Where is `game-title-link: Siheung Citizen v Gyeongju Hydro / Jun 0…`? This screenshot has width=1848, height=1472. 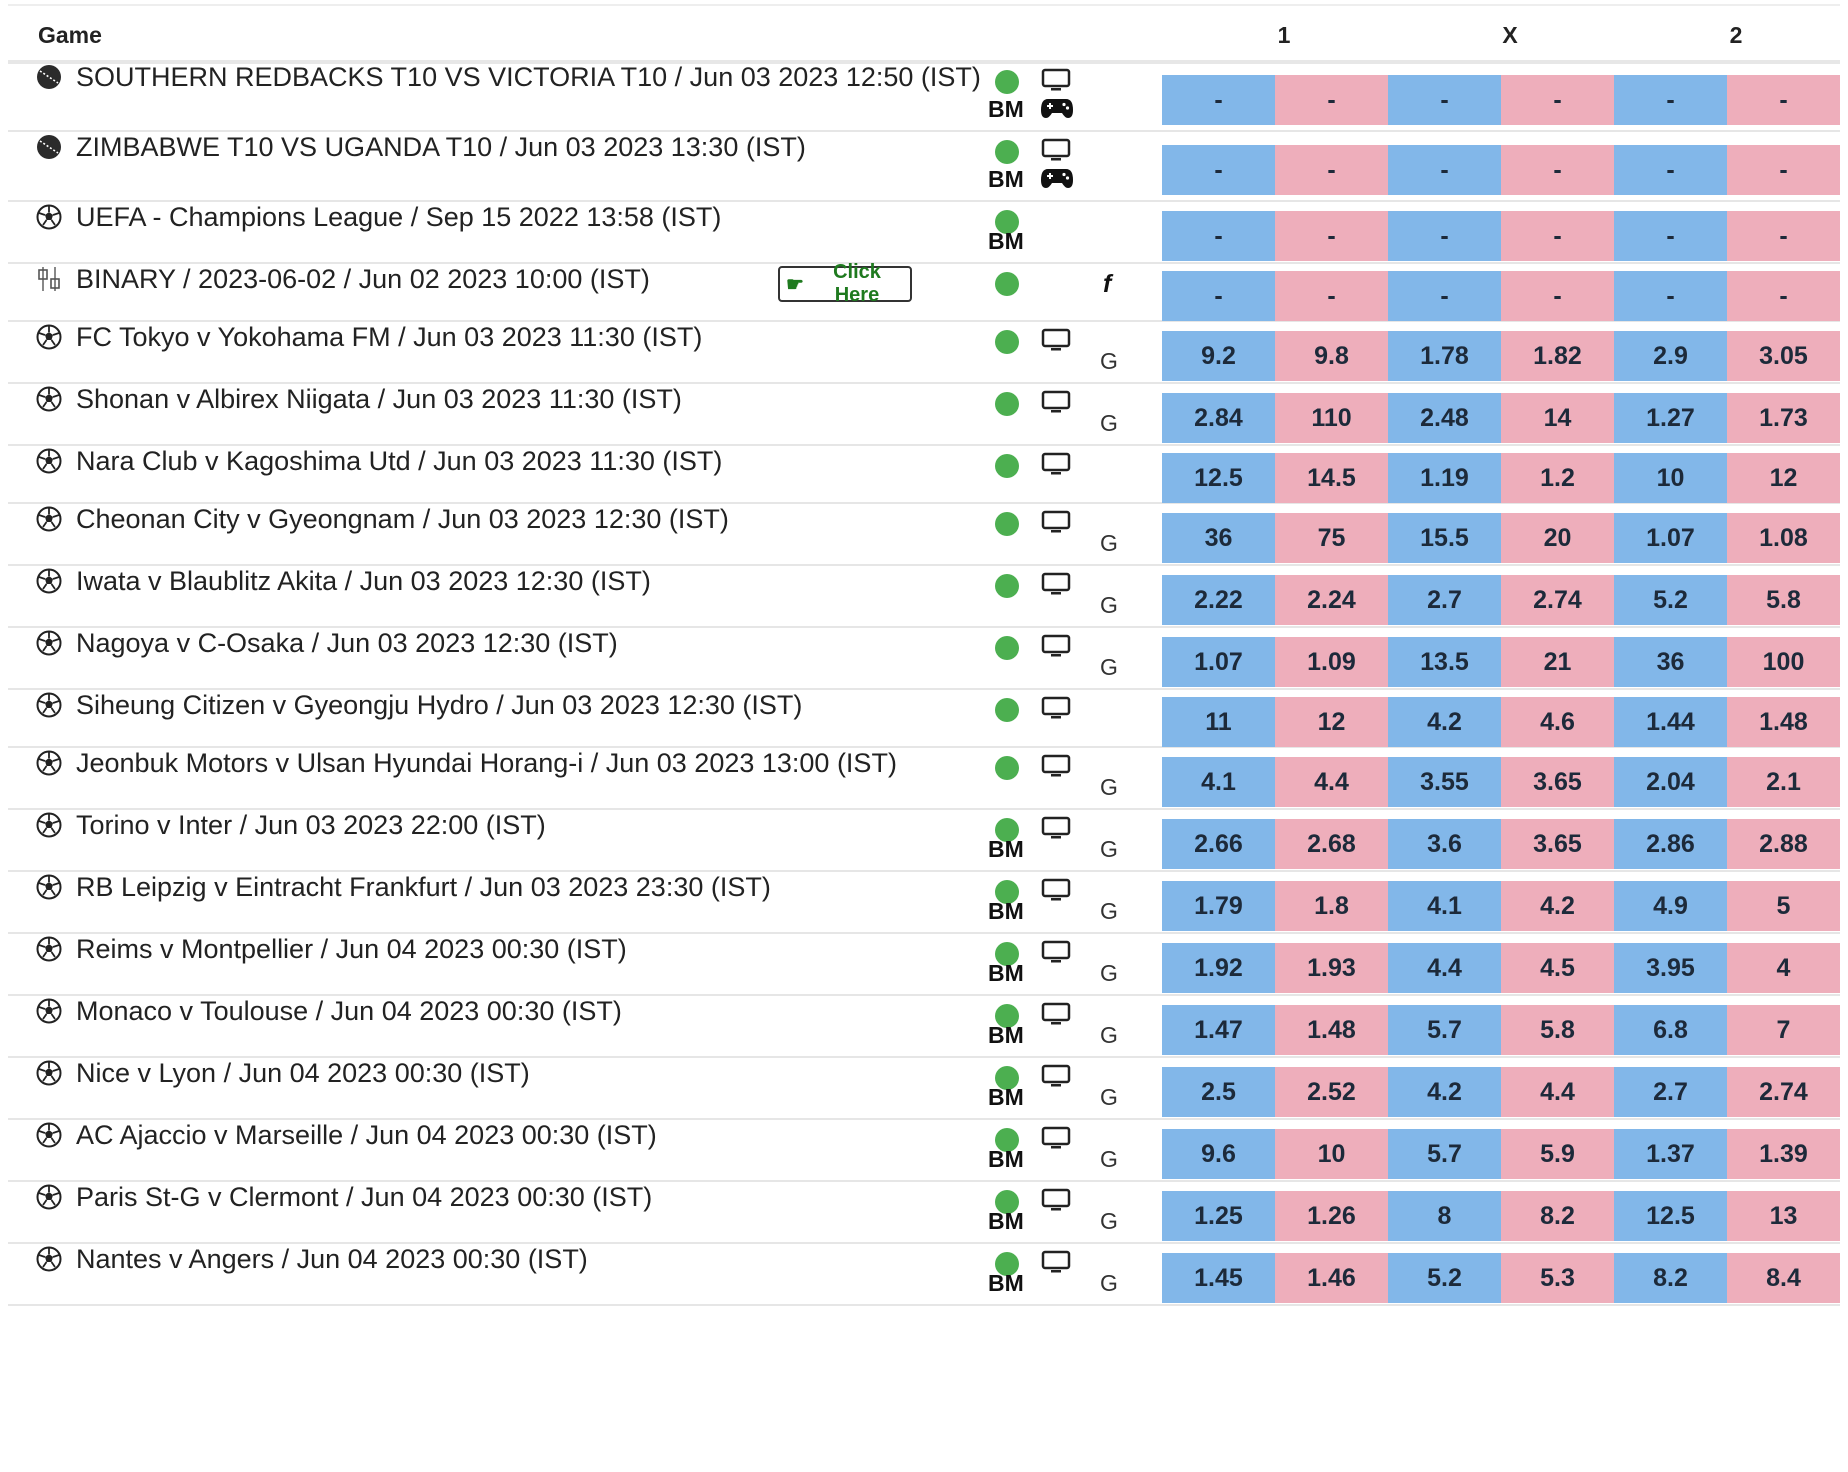
game-title-link: Siheung Citizen v Gyeongju Hydro / Jun 0… is located at coordinates (439, 705).